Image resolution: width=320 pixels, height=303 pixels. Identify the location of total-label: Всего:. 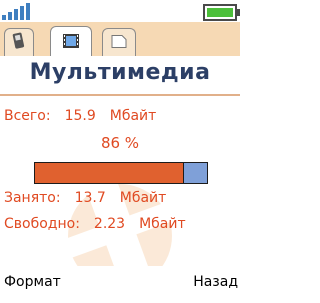
(27, 116).